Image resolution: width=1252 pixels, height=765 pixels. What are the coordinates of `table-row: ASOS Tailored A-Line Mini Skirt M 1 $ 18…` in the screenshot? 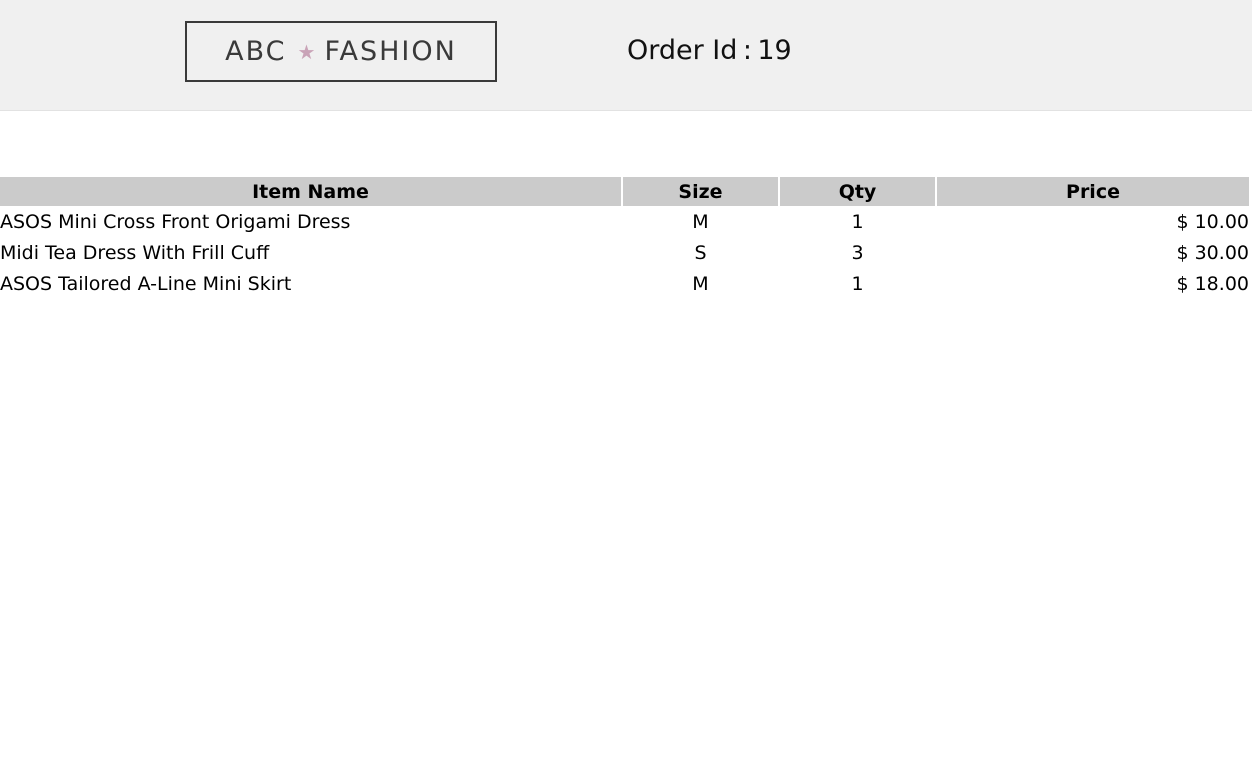 It's located at (624, 283).